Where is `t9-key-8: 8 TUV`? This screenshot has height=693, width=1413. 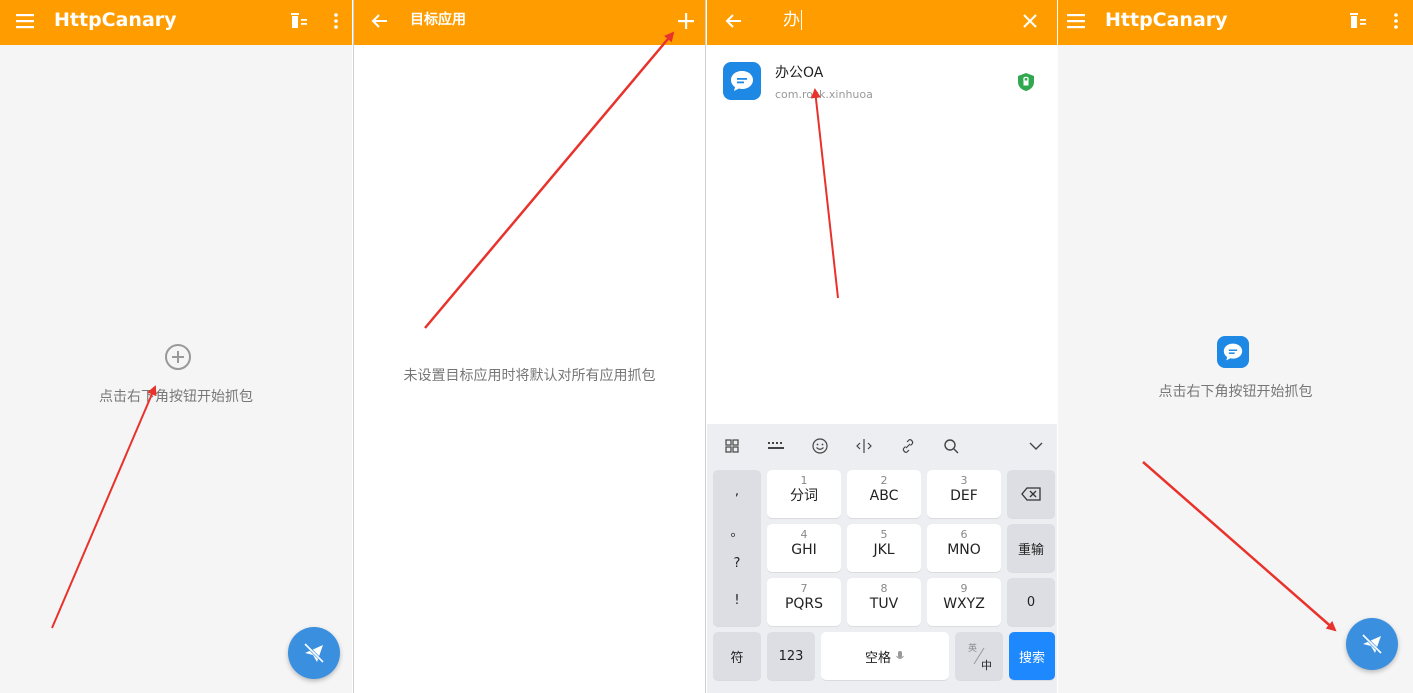
t9-key-8: 8 TUV is located at coordinates (884, 602).